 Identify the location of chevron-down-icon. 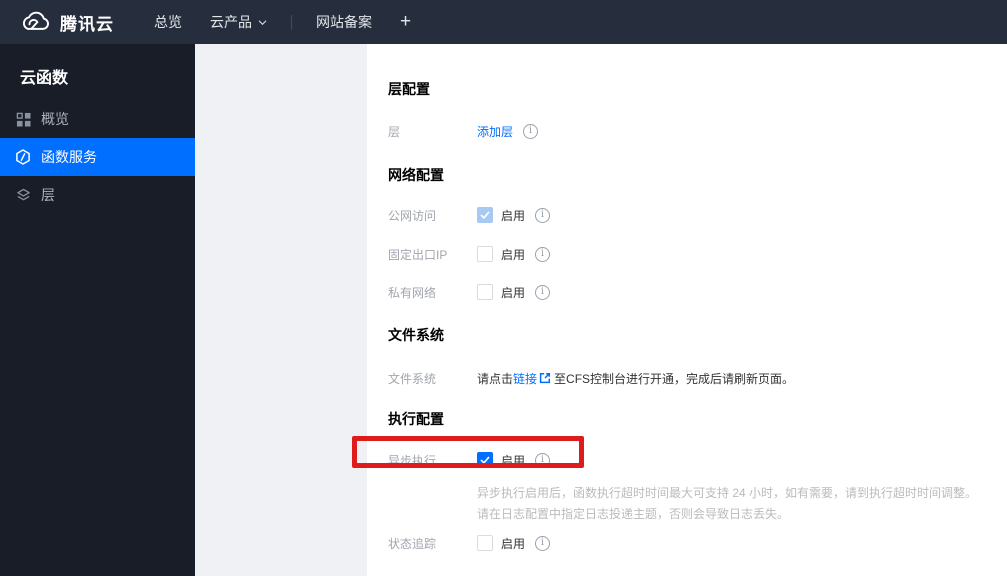
(262, 22).